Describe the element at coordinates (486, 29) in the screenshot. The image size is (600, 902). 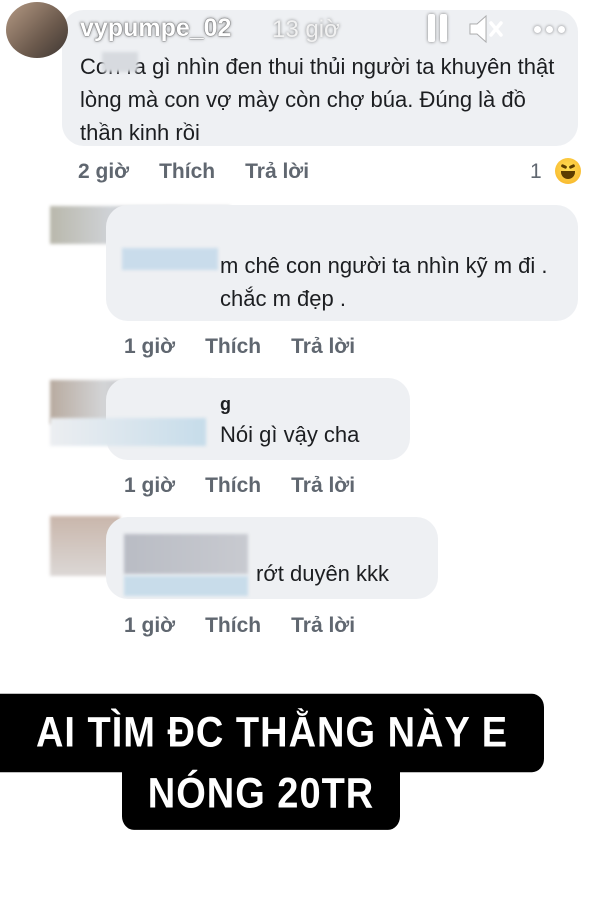
I see `speaker-muted-icon` at that location.